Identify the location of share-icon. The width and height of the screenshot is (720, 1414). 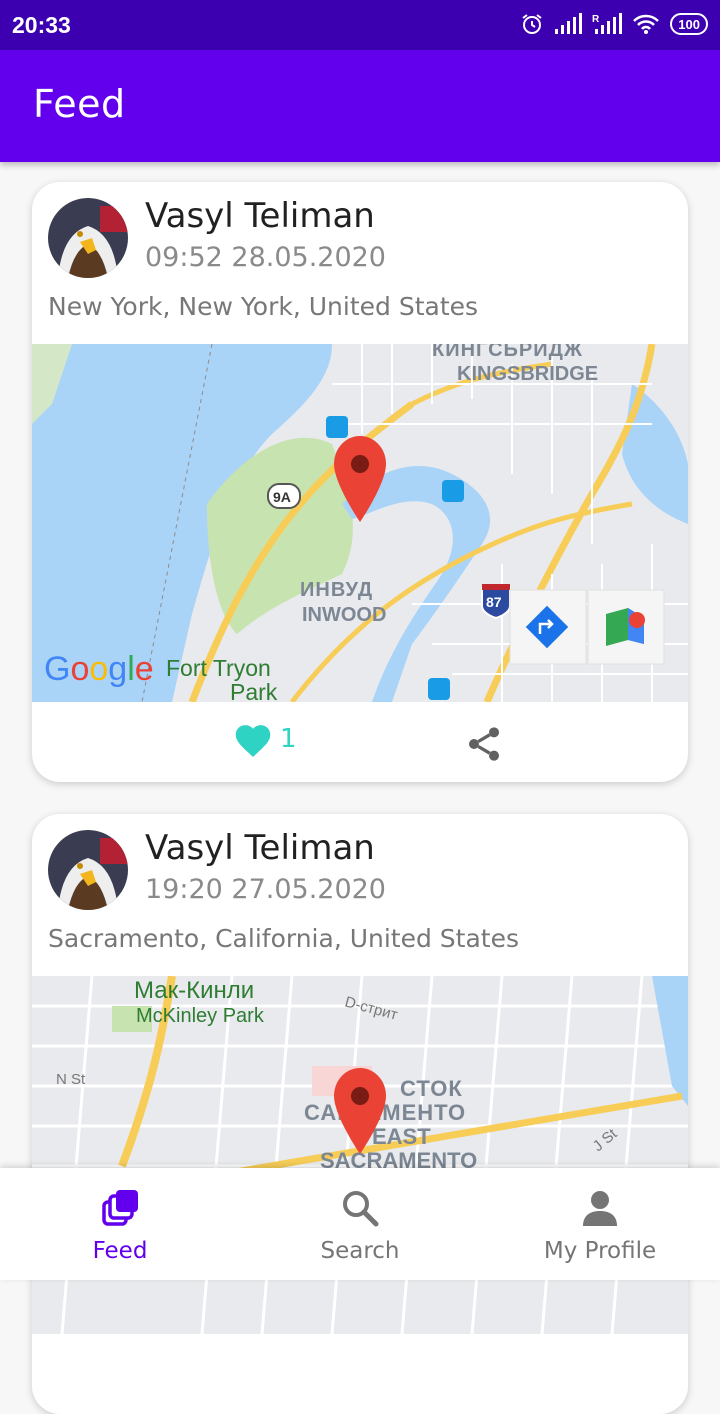
(484, 744).